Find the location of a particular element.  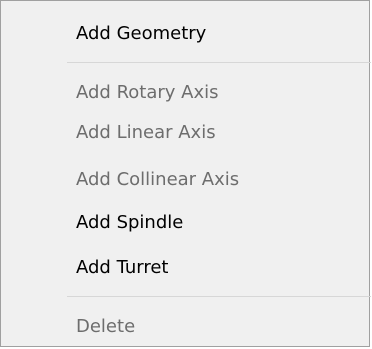

menu-item-add-geometry: Add Geometry is located at coordinates (141, 34).